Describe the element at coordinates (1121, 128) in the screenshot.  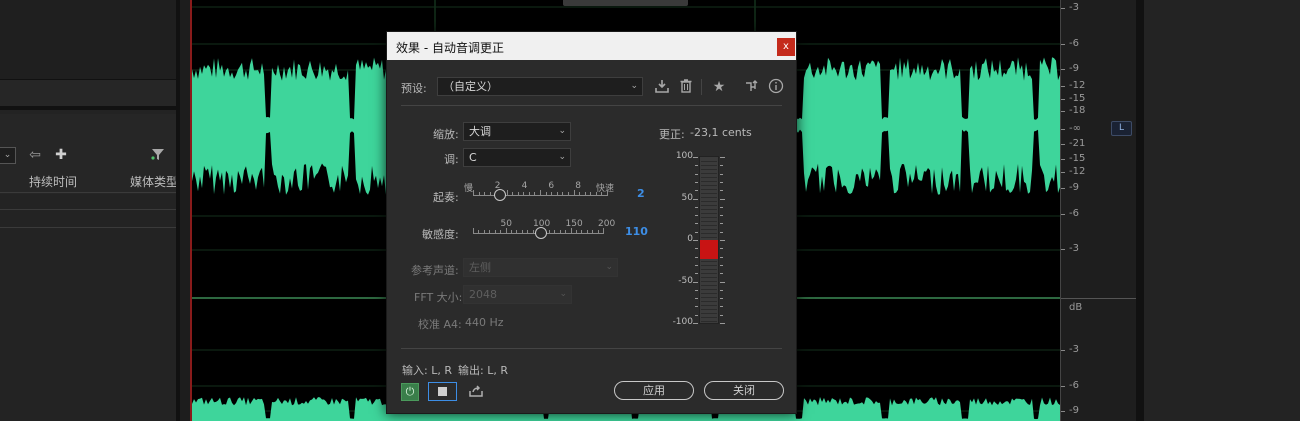
I see `channel-badge: L` at that location.